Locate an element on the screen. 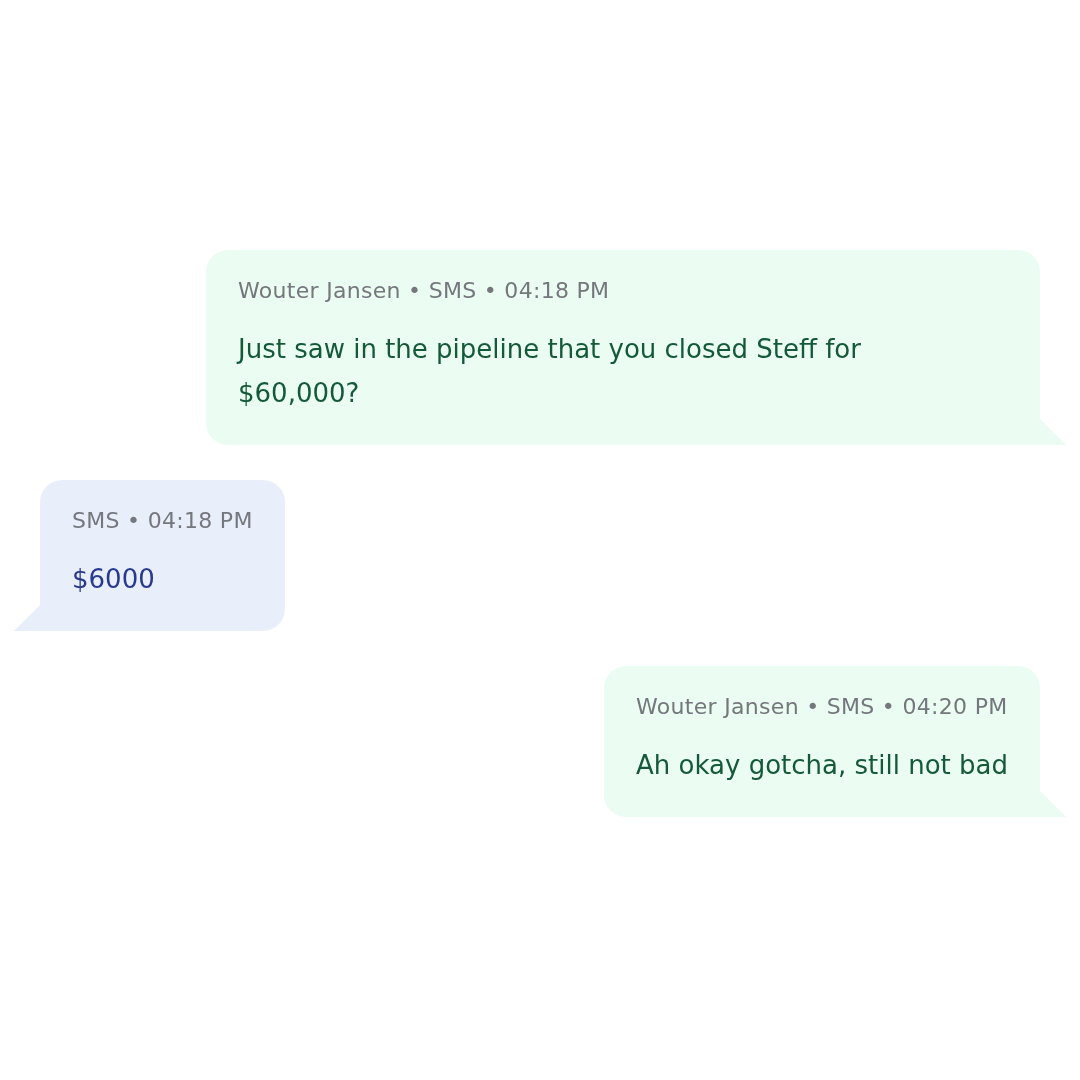 The image size is (1080, 1080). message-text: $6000 is located at coordinates (114, 579).